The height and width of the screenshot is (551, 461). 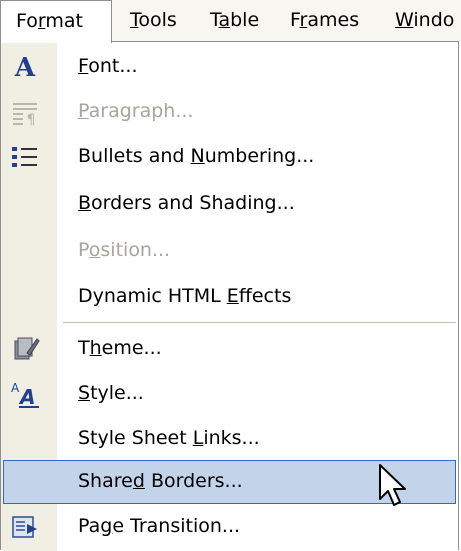 I want to click on style-icon: A A, so click(x=25, y=395).